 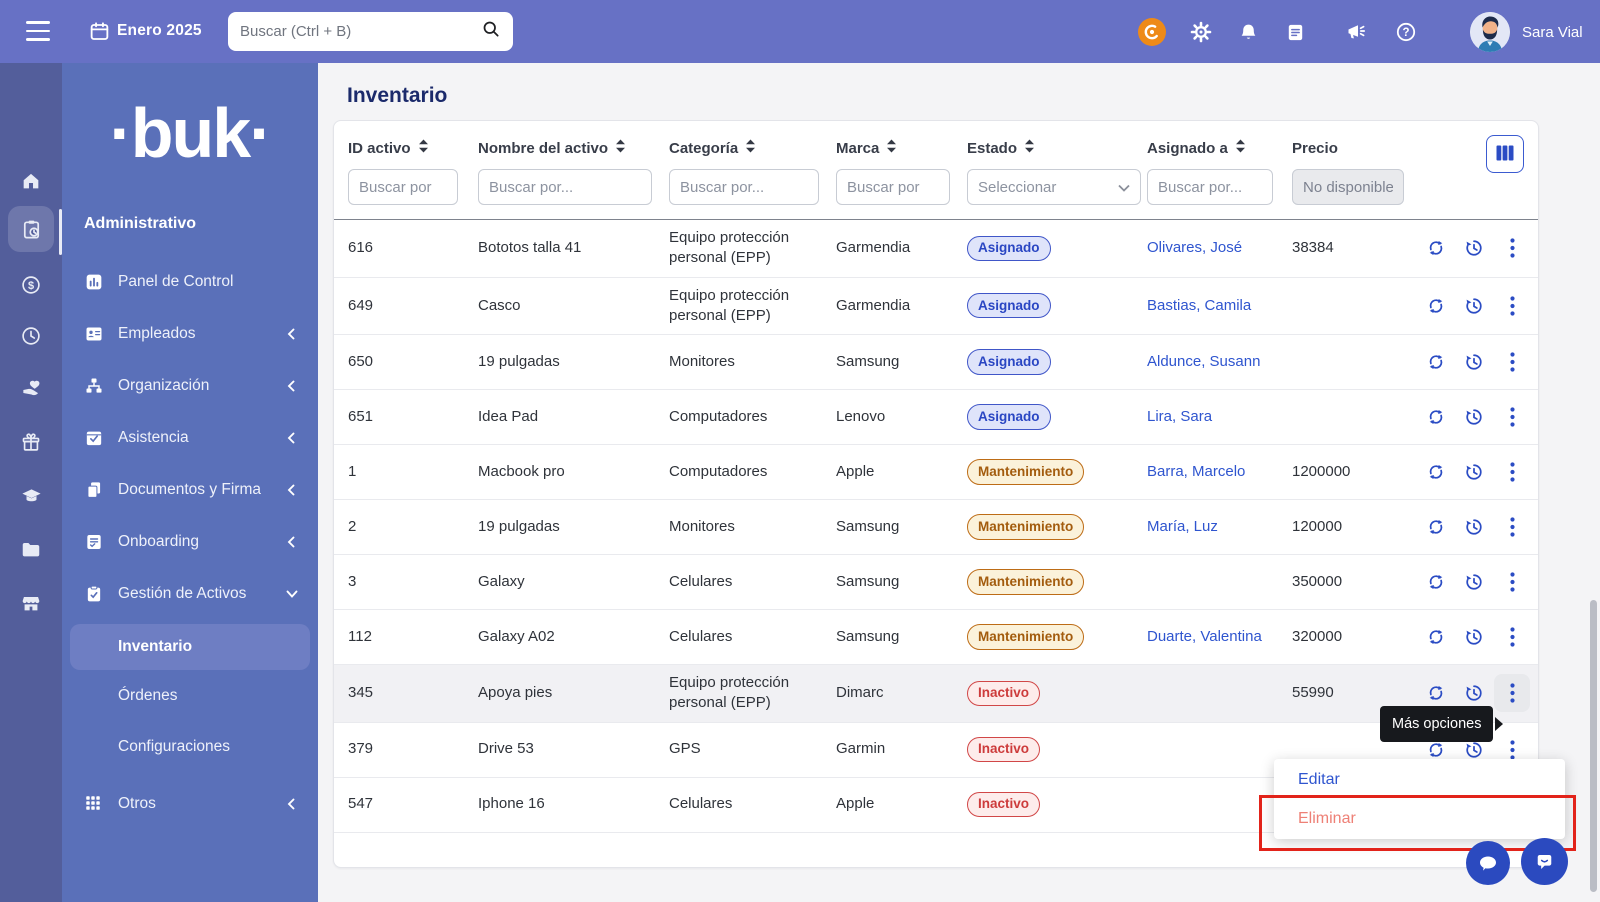 I want to click on period-selector: Enero 2025, so click(x=159, y=31).